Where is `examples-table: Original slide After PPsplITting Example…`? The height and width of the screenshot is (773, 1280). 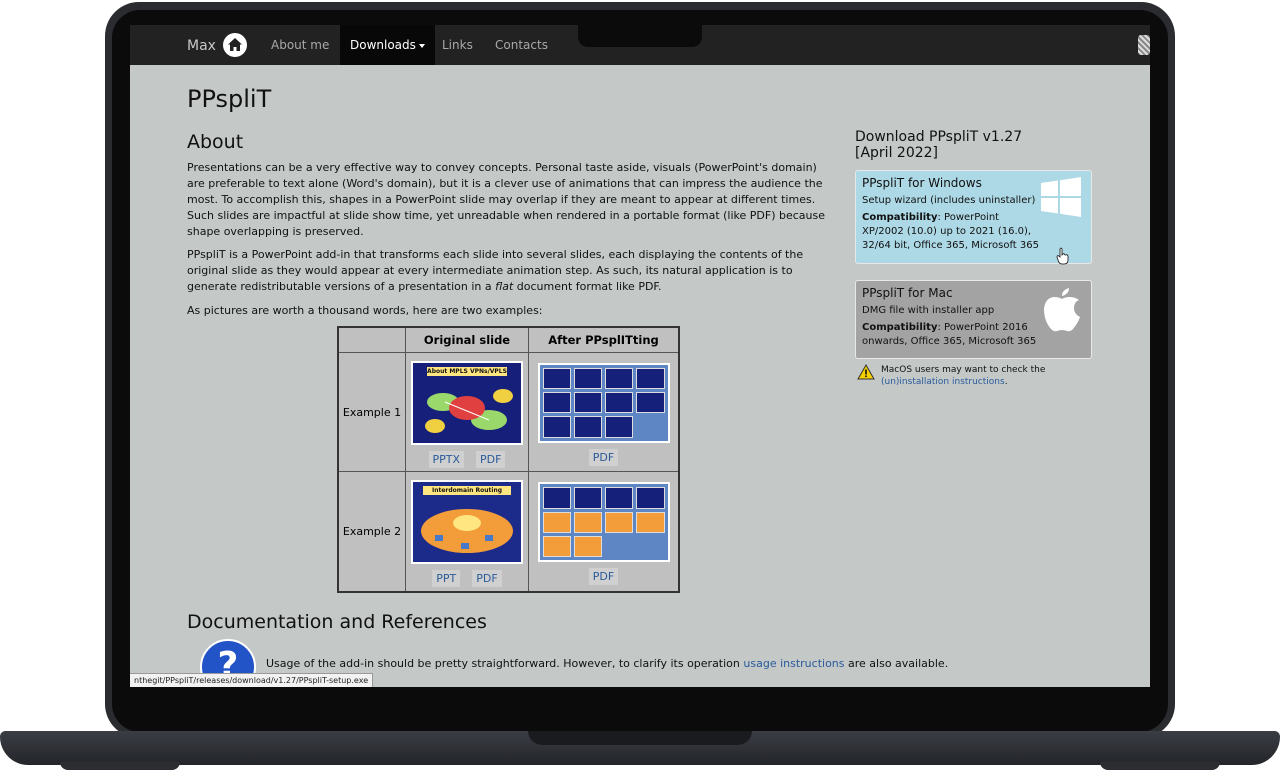 examples-table: Original slide After PPsplITting Example… is located at coordinates (508, 459).